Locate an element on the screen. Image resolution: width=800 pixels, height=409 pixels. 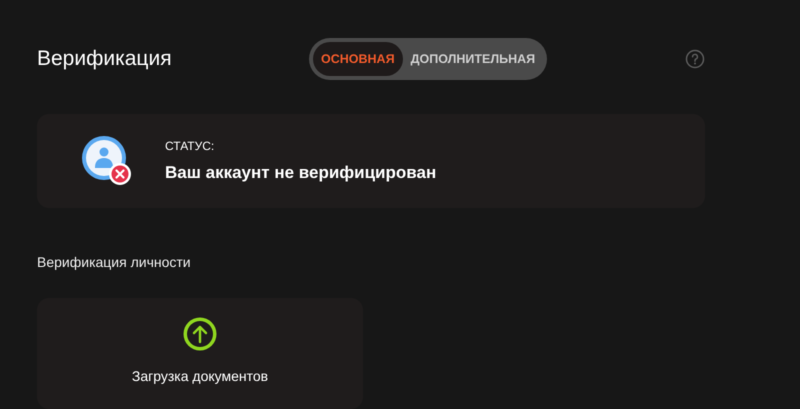
tab: ДОПОЛНИТЕЛЬНАЯ is located at coordinates (473, 59).